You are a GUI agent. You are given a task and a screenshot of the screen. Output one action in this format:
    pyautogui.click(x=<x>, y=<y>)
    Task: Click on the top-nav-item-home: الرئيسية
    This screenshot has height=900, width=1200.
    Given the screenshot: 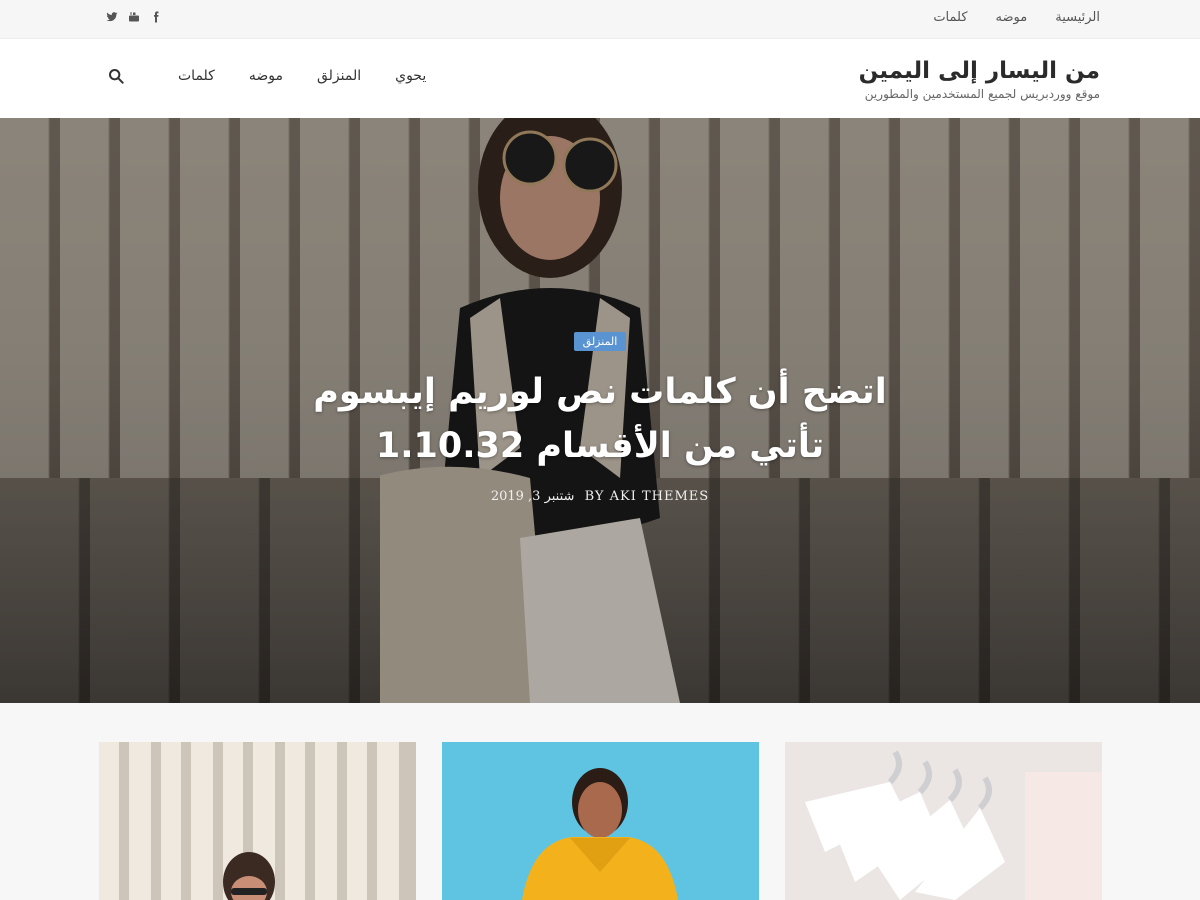 What is the action you would take?
    pyautogui.click(x=1077, y=17)
    